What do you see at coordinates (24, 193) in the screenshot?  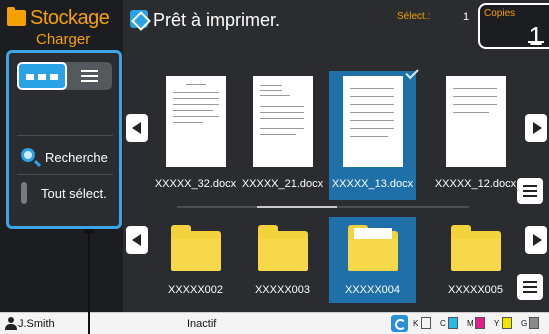 I see `select-all-indicator` at bounding box center [24, 193].